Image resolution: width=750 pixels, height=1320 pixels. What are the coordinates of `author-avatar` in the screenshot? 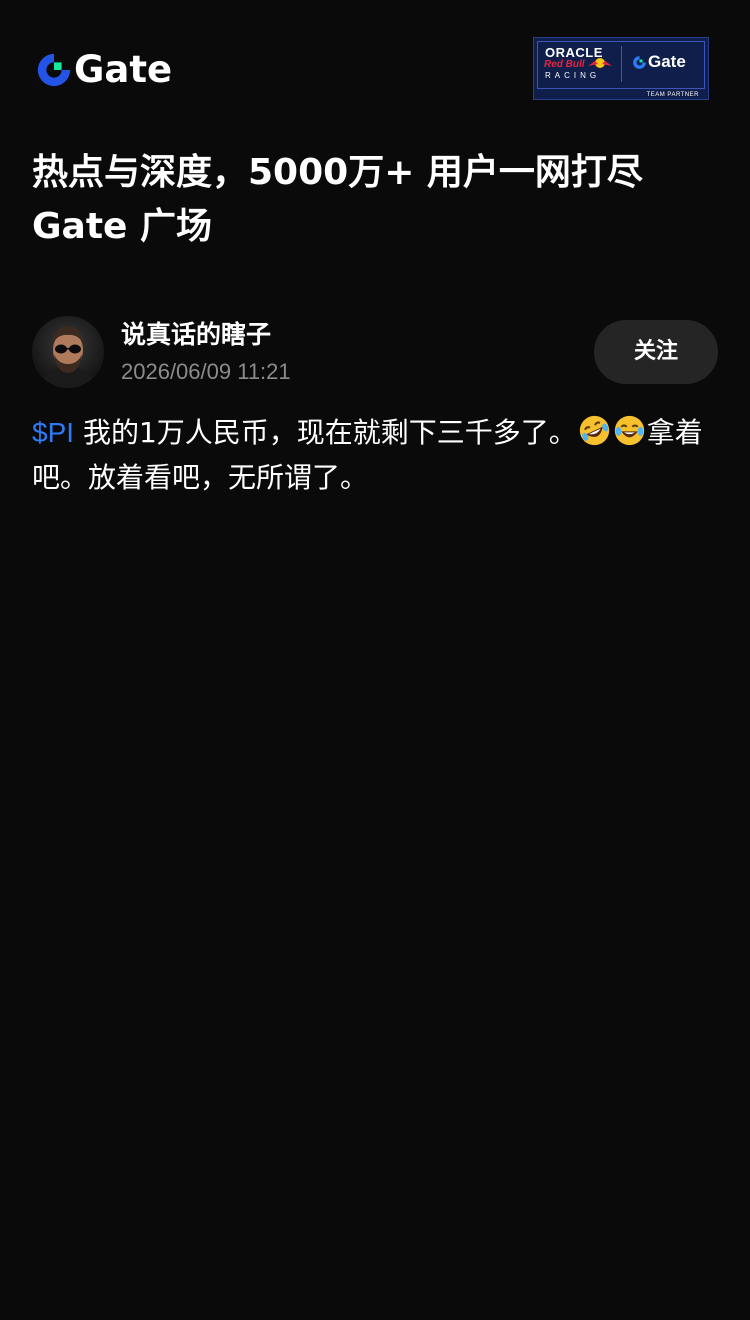 It's located at (68, 352).